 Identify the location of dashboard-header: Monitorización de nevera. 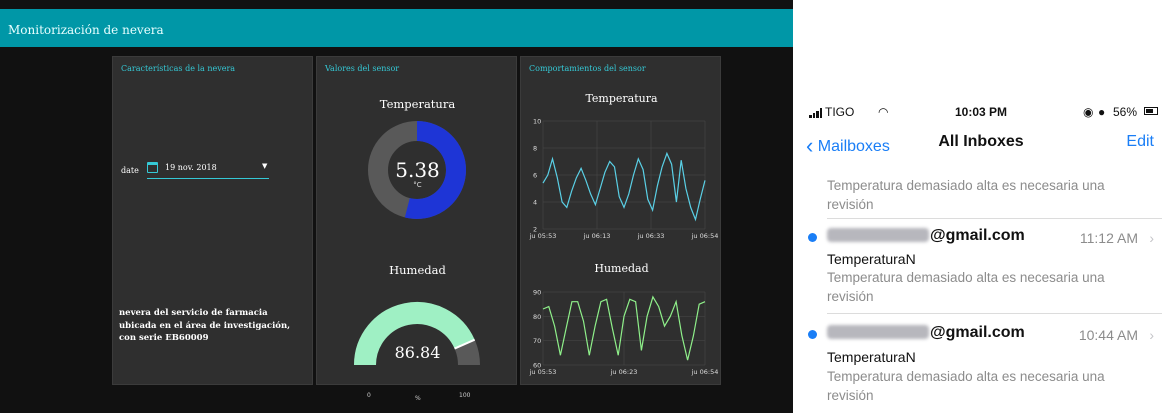
(396, 28).